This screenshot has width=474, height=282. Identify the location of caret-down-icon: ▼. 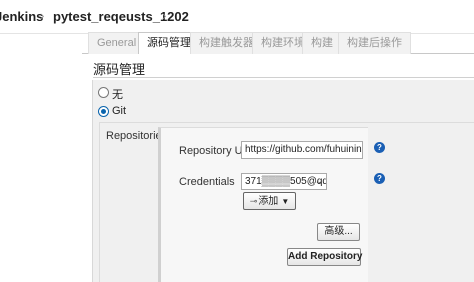
(285, 201).